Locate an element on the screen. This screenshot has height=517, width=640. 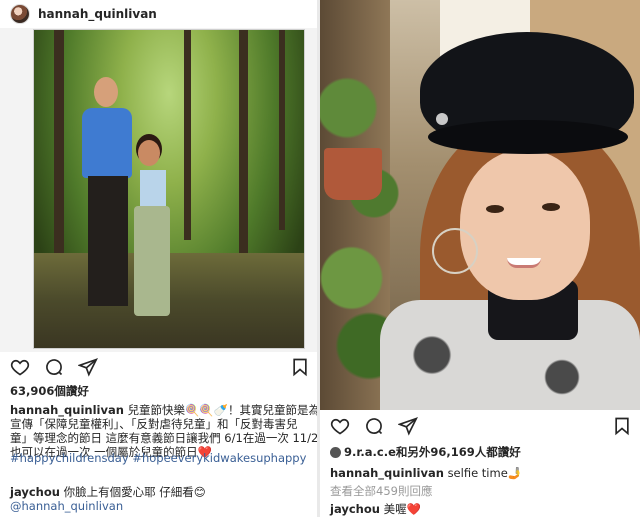
flower-pot is located at coordinates (353, 174).